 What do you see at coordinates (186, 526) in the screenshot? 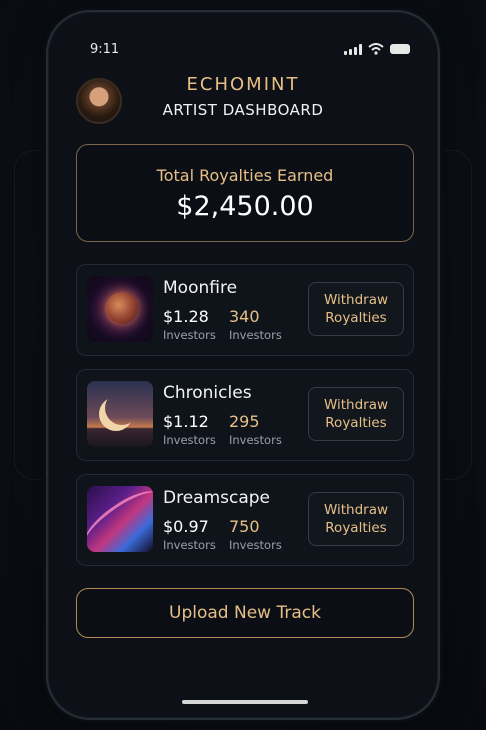
I see `track-price: $0.97` at bounding box center [186, 526].